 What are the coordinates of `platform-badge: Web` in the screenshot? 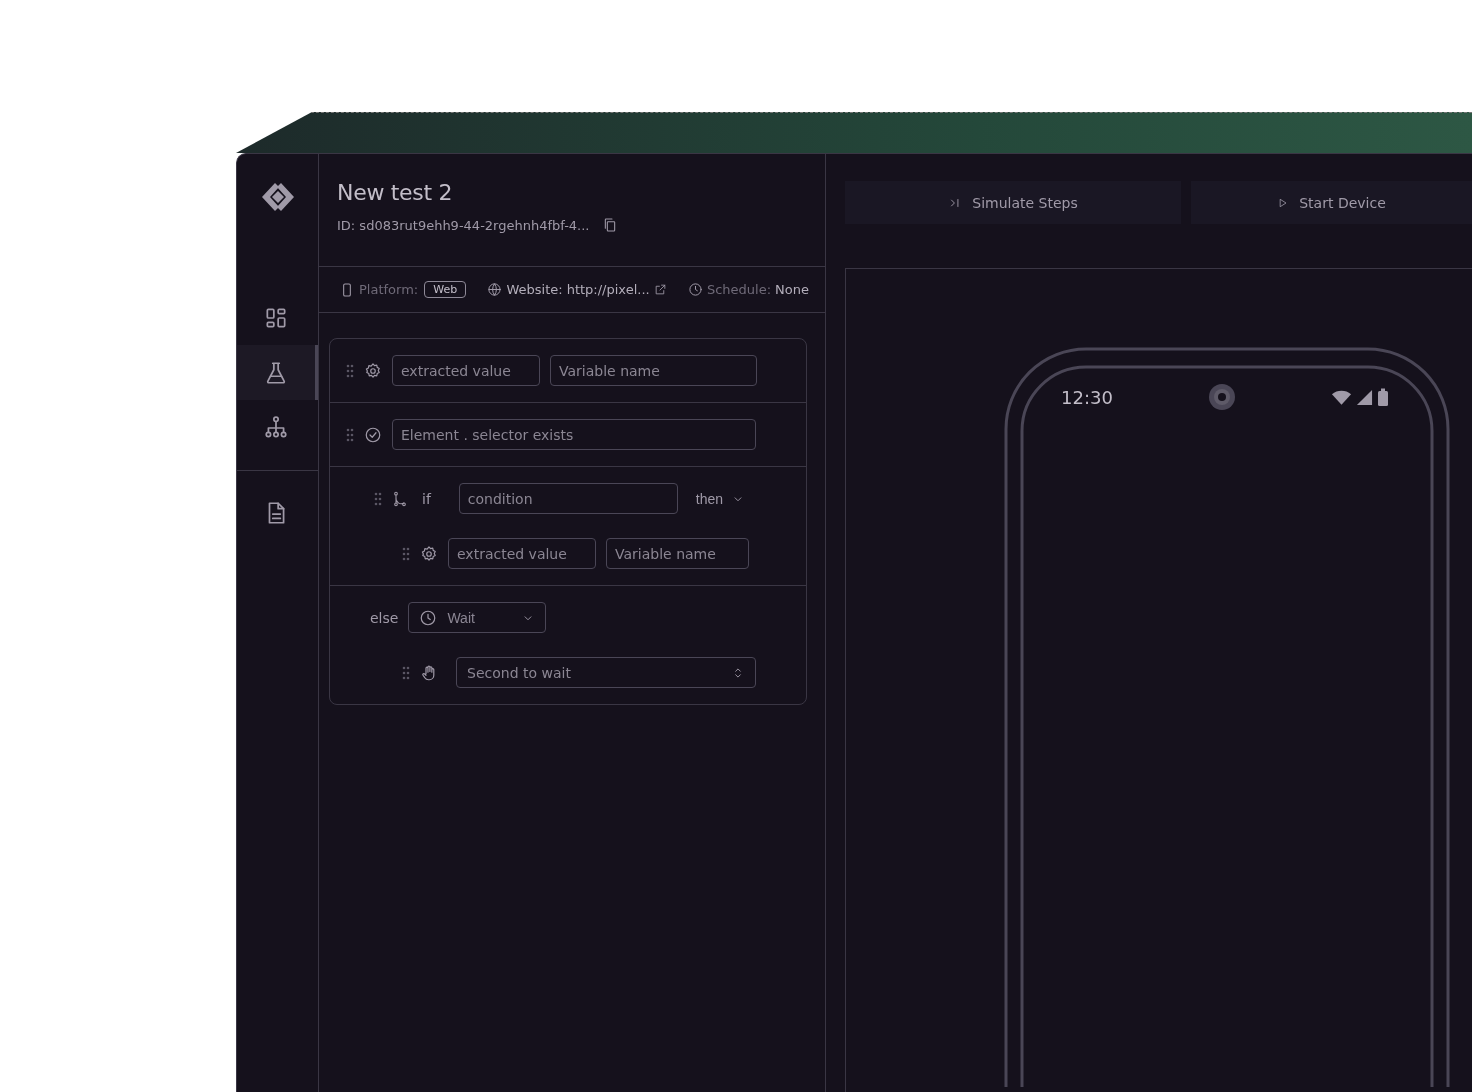 It's located at (445, 289).